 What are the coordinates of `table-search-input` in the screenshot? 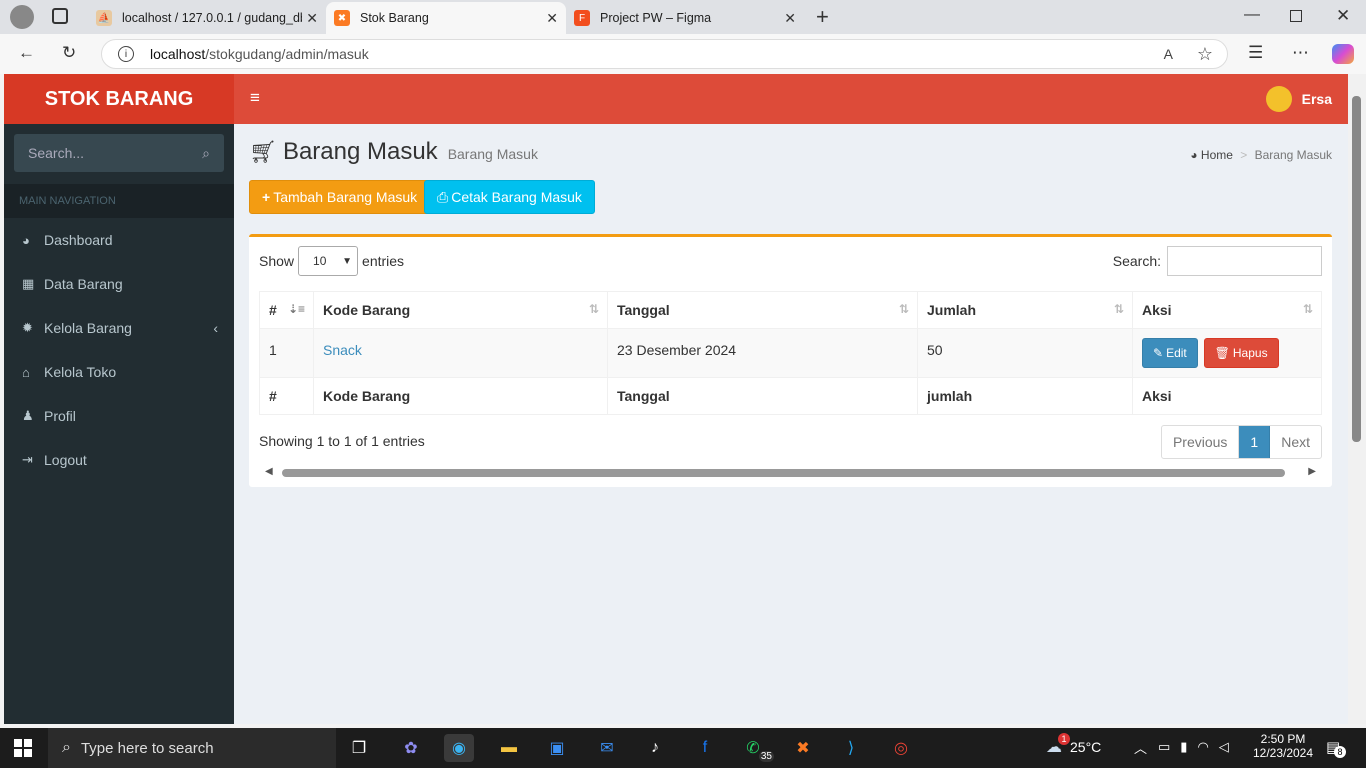 It's located at (1244, 261).